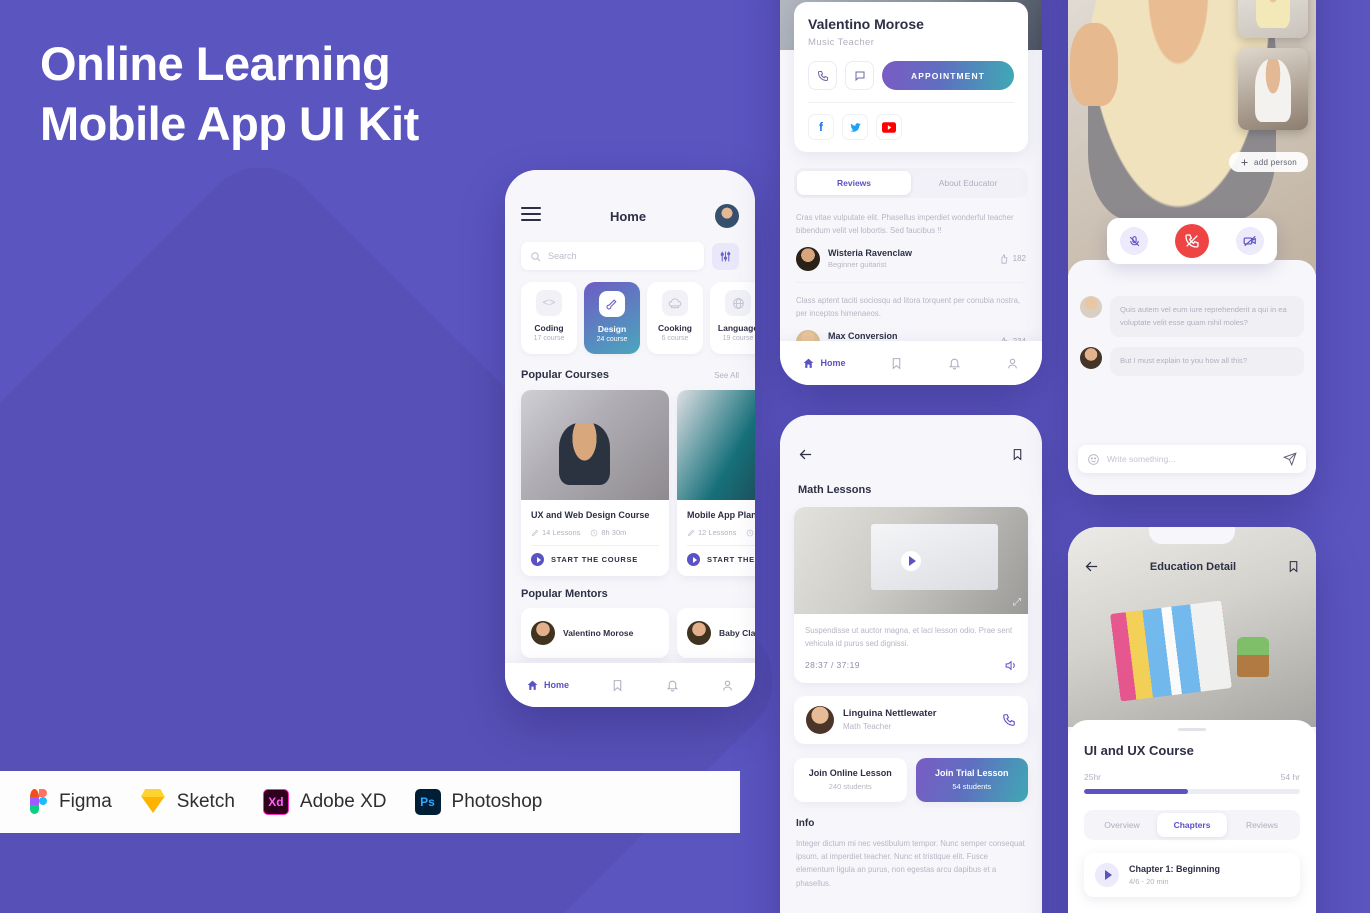  Describe the element at coordinates (1017, 602) in the screenshot. I see `expand-icon: ⤢` at that location.